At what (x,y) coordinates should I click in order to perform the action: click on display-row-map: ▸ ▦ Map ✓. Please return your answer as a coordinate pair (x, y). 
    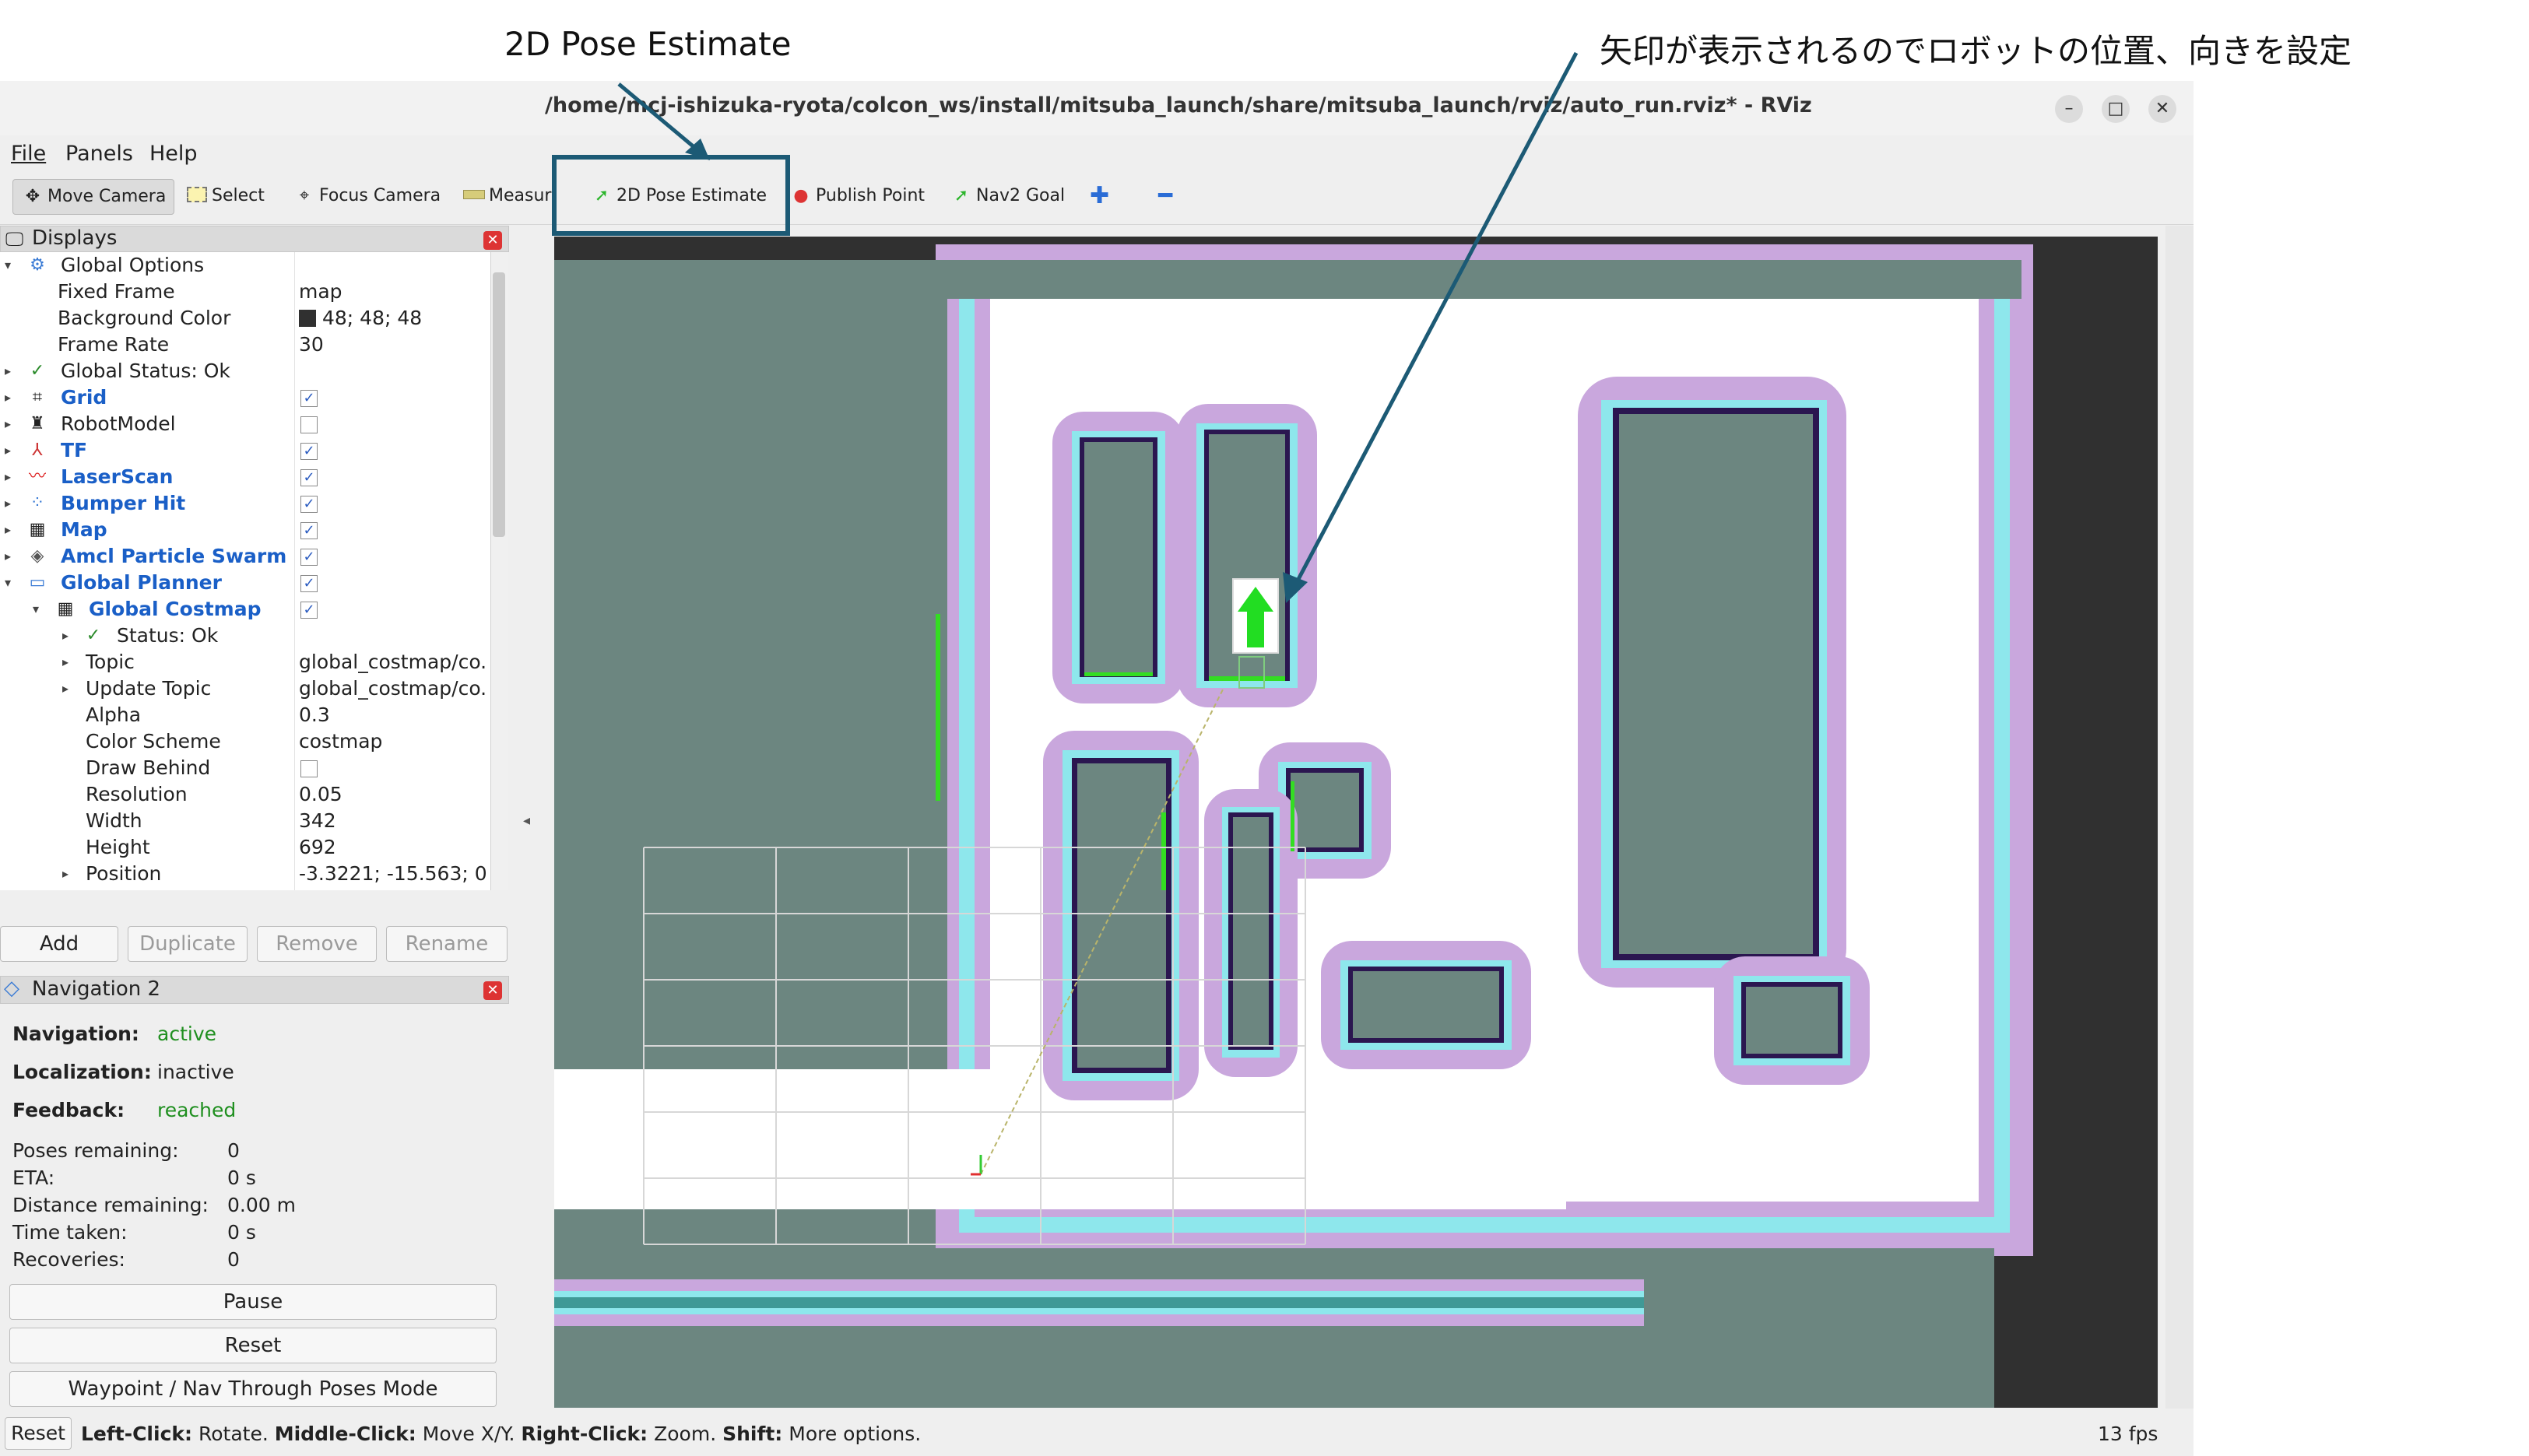
    Looking at the image, I should click on (245, 530).